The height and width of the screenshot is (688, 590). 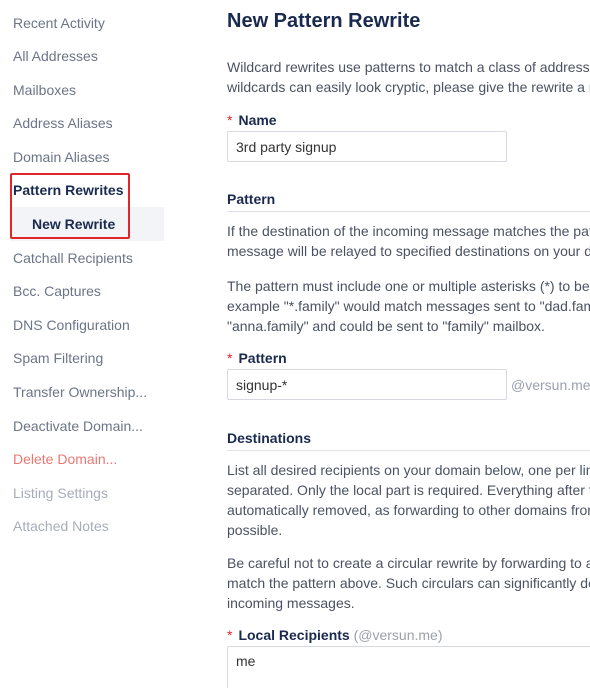 I want to click on destinations-section-heading: Destinations, so click(x=408, y=440).